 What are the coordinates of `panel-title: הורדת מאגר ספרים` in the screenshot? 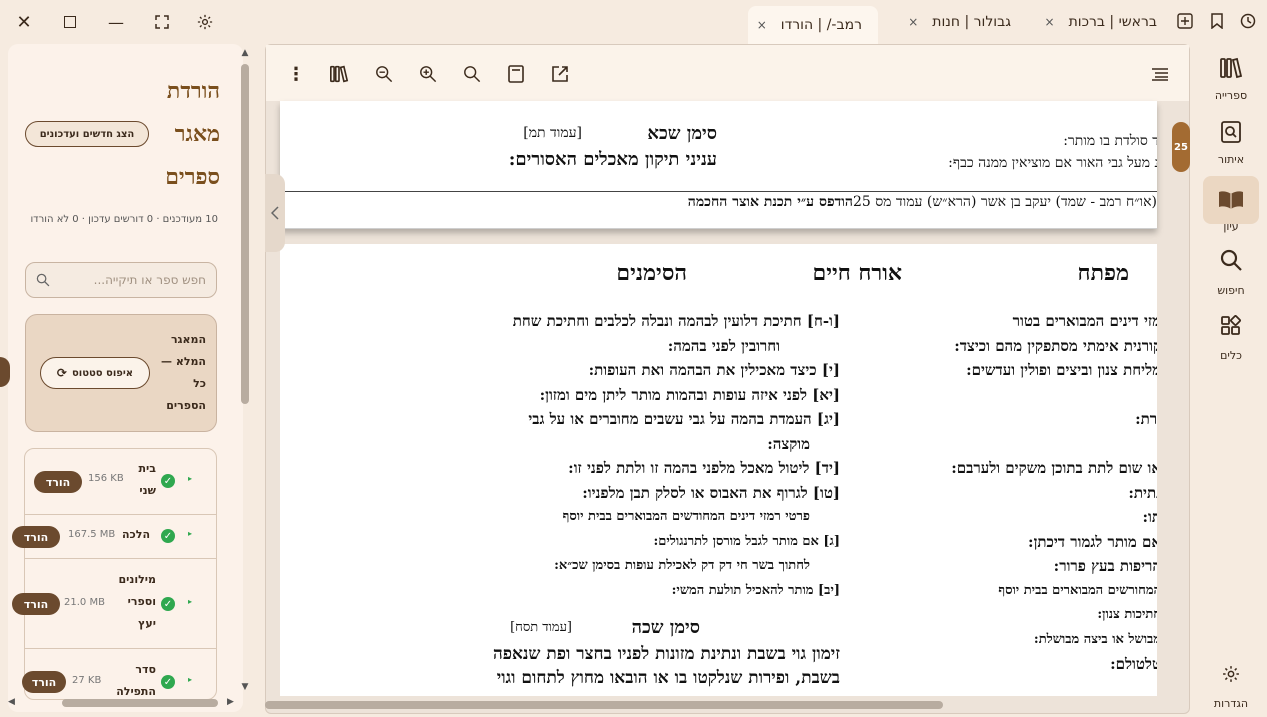 It's located at (185, 134).